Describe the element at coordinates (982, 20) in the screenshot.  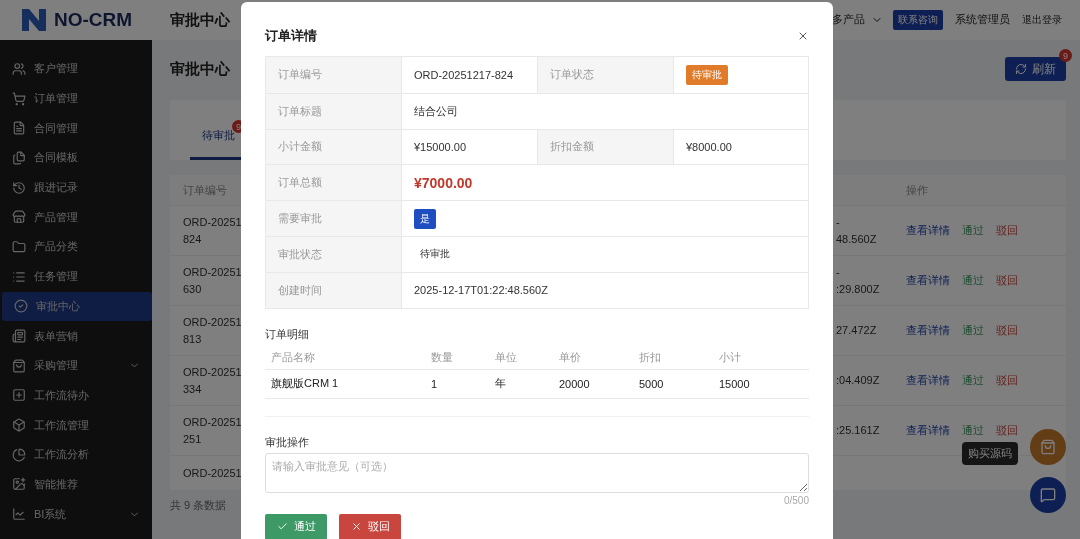
I see `user-name: 系统管理员` at that location.